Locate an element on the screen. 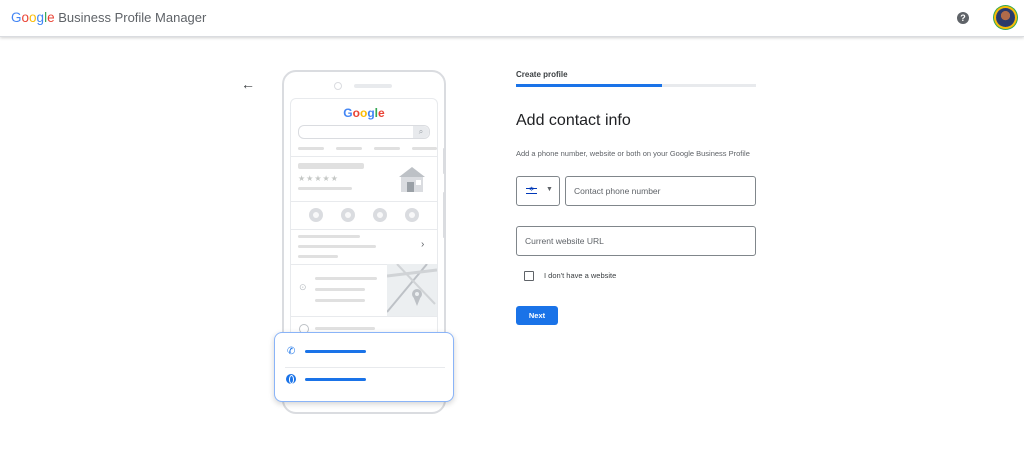  progress-bar is located at coordinates (636, 85).